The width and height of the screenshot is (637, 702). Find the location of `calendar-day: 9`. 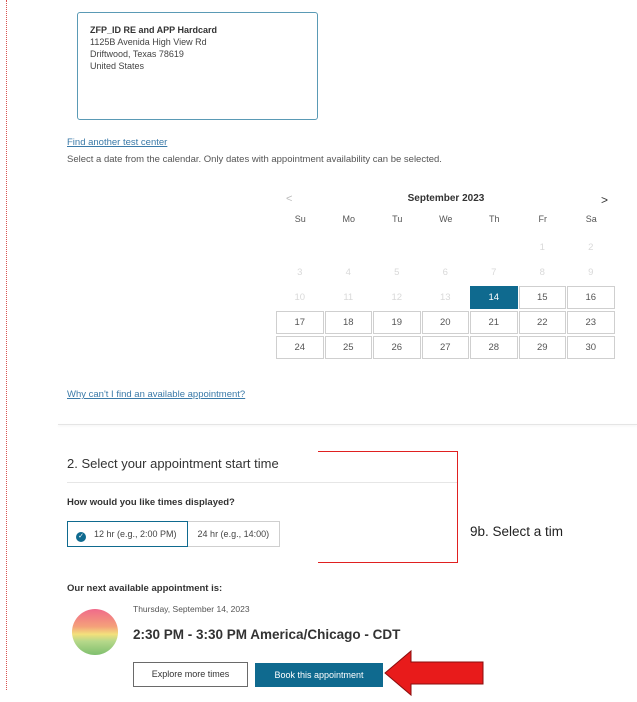

calendar-day: 9 is located at coordinates (591, 272).